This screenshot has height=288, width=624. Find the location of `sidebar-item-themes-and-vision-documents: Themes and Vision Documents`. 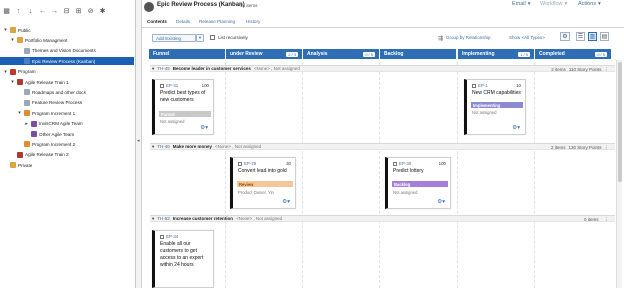

sidebar-item-themes-and-vision-documents: Themes and Vision Documents is located at coordinates (67, 51).